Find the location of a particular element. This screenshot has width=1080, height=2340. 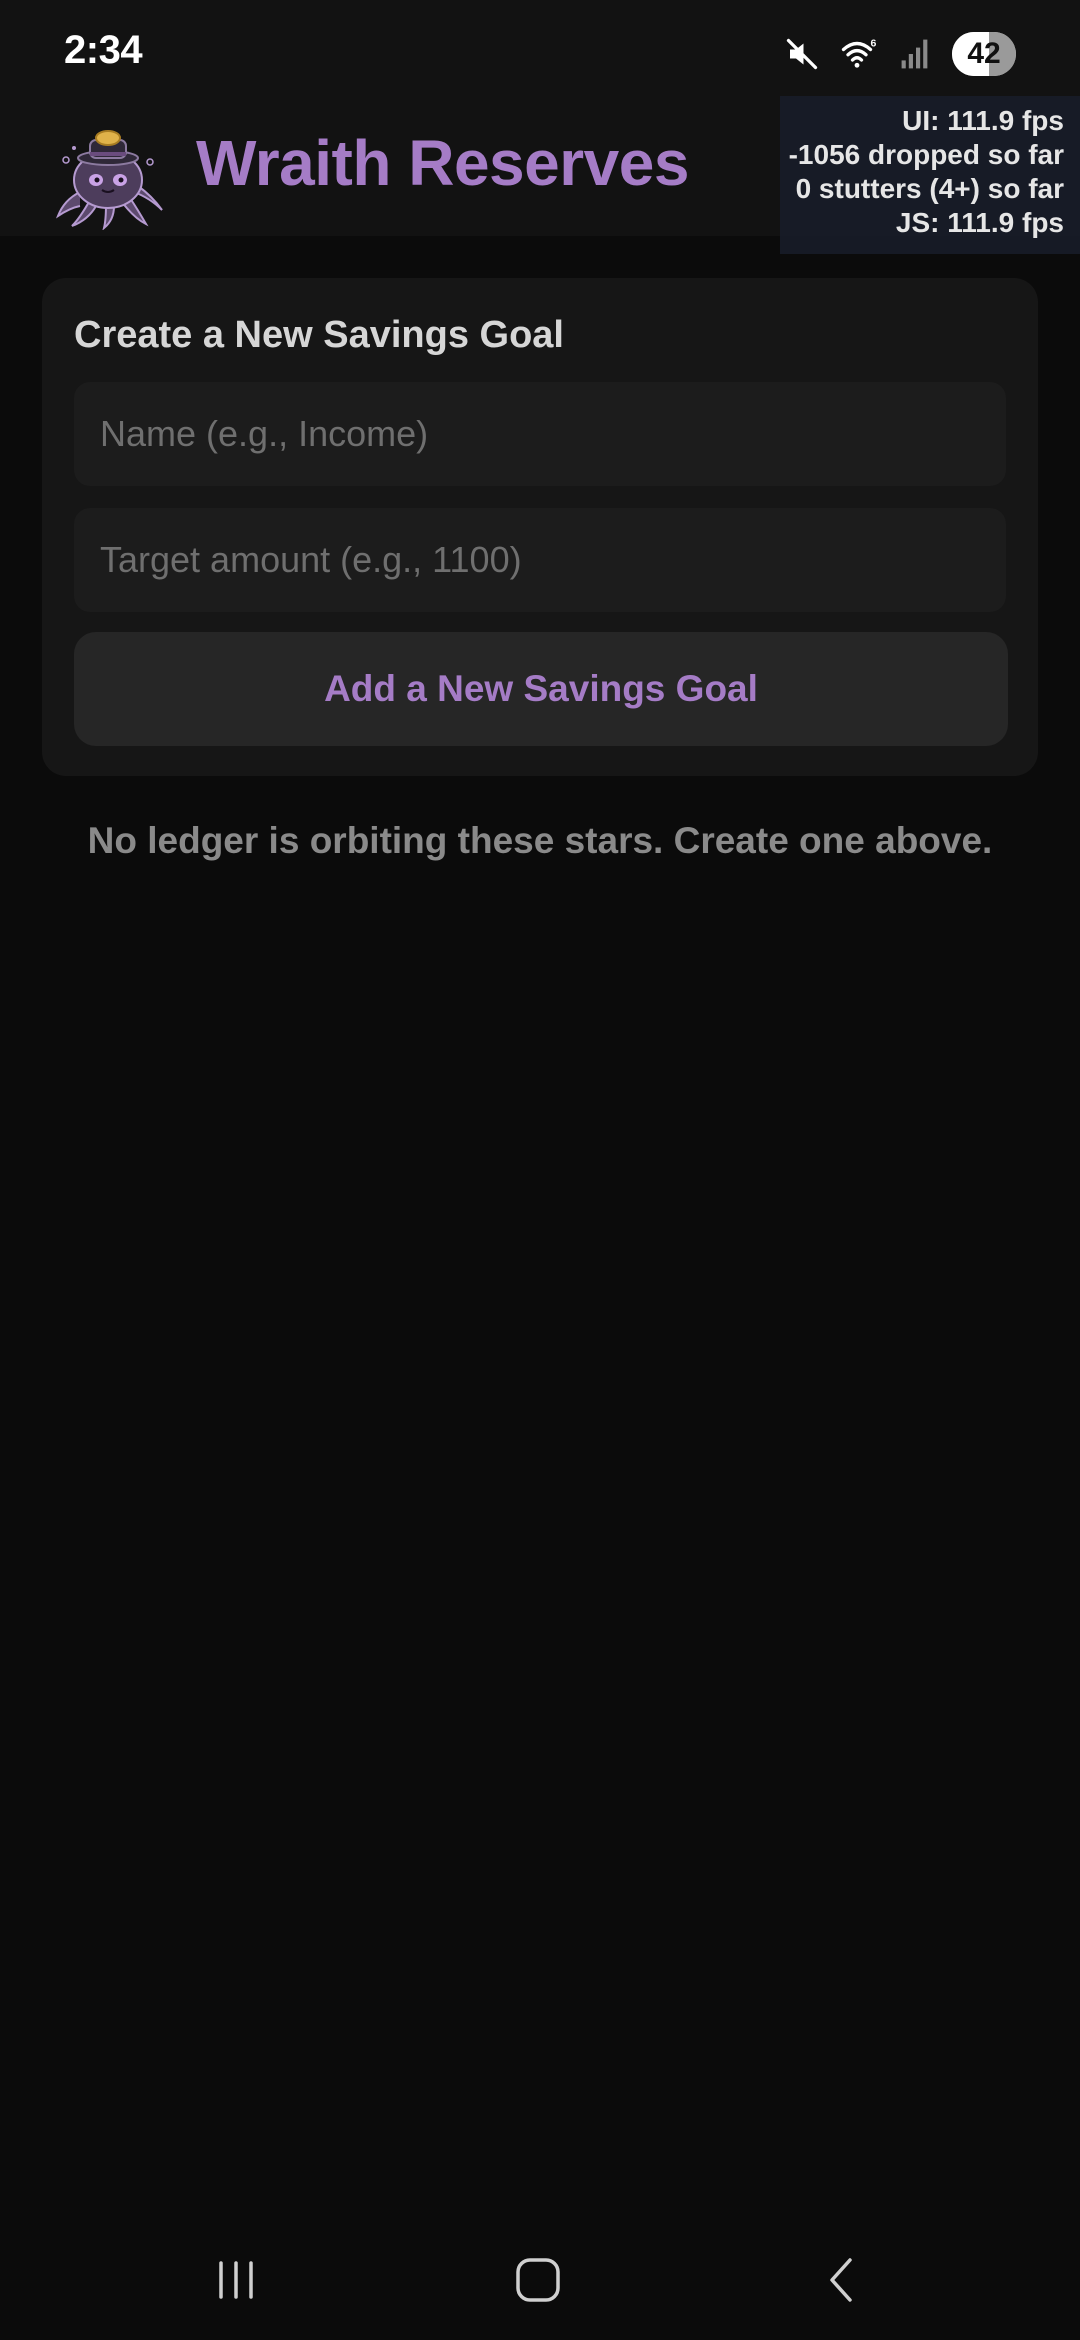

status-icons: 6 42 is located at coordinates (900, 54).